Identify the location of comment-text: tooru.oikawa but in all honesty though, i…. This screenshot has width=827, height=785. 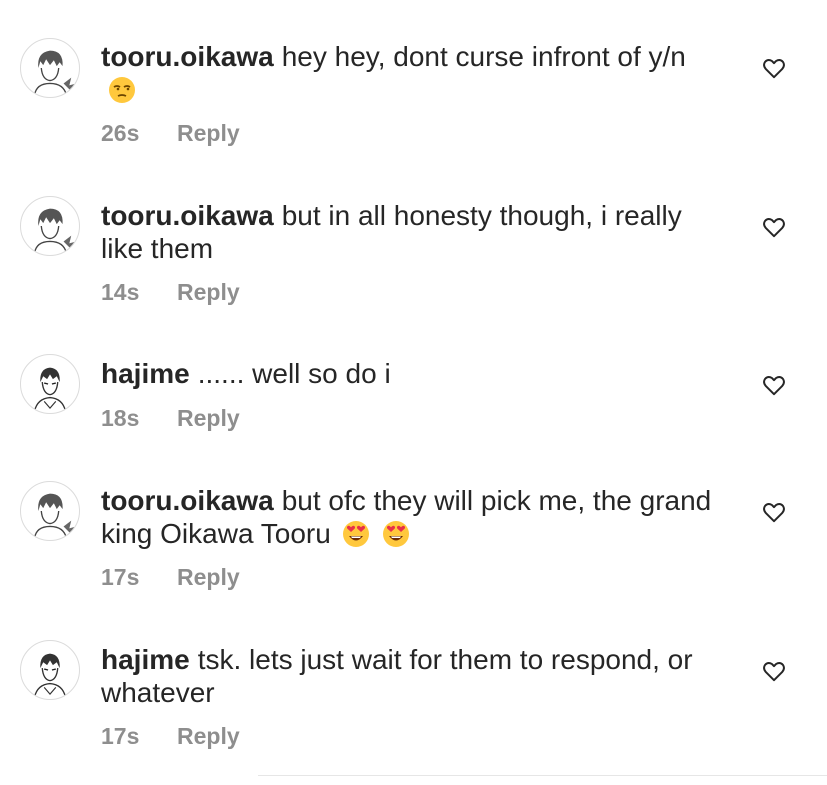
(411, 232).